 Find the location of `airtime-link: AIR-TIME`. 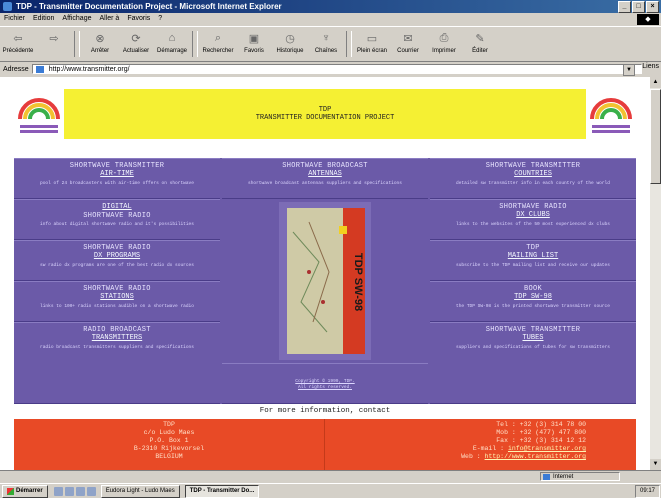

airtime-link: AIR-TIME is located at coordinates (117, 174).